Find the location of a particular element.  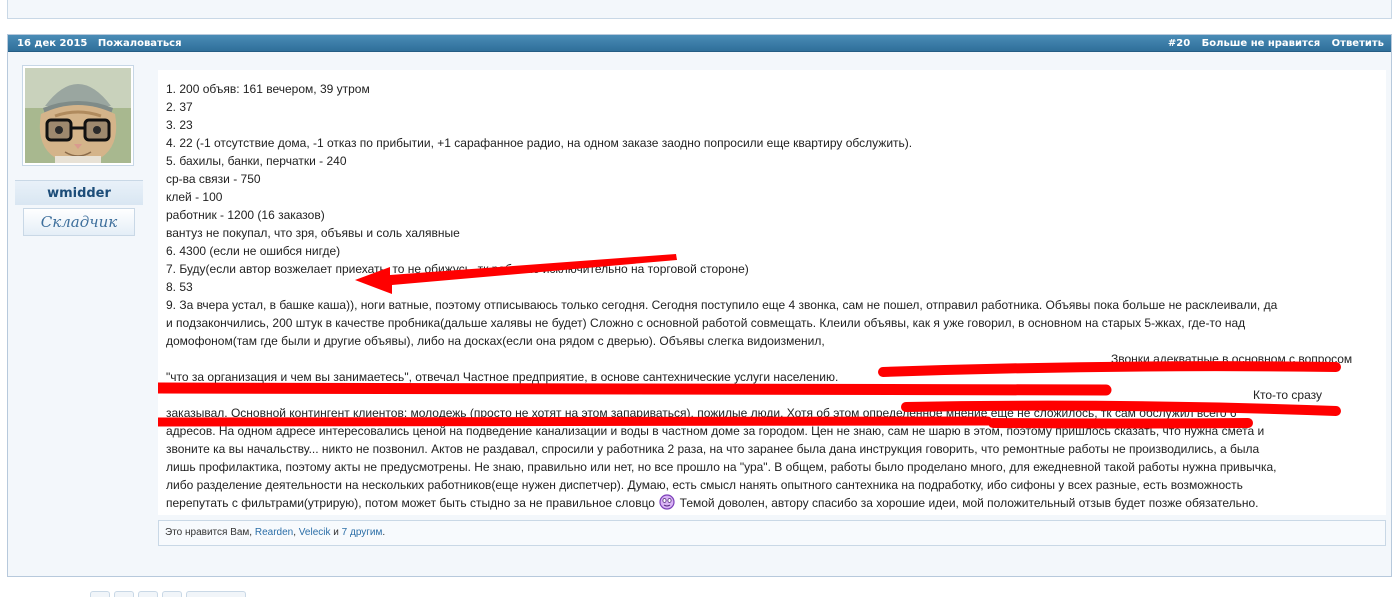

message-line: Звонки адекватные в основном с вопросом is located at coordinates (772, 359).